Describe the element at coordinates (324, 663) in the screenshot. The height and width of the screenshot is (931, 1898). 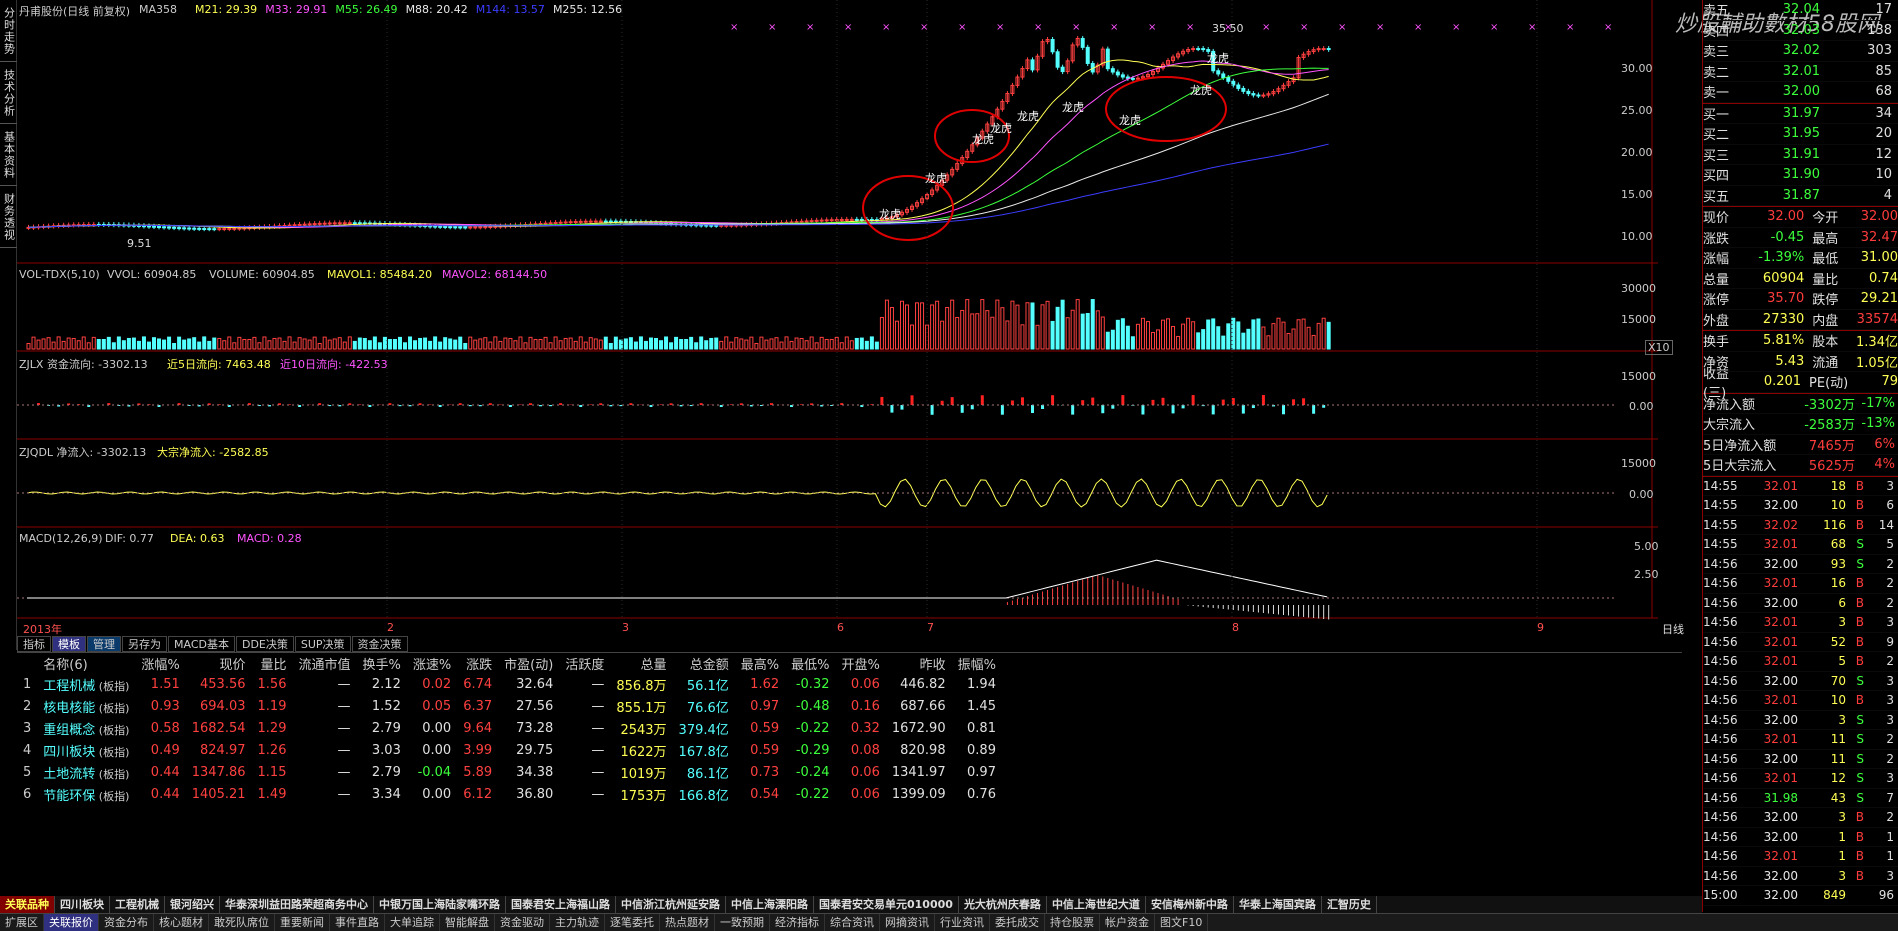
I see `column-header: 流通市值` at that location.